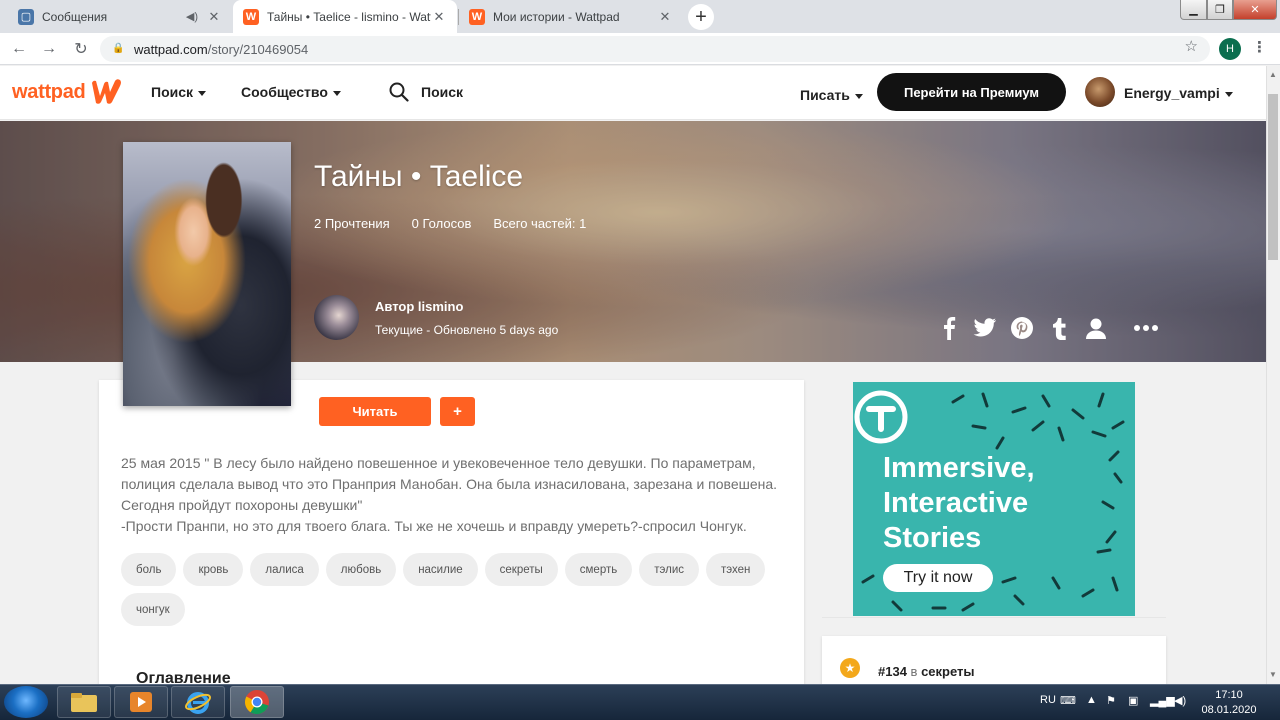  I want to click on volume-icon: ◀), so click(1180, 700).